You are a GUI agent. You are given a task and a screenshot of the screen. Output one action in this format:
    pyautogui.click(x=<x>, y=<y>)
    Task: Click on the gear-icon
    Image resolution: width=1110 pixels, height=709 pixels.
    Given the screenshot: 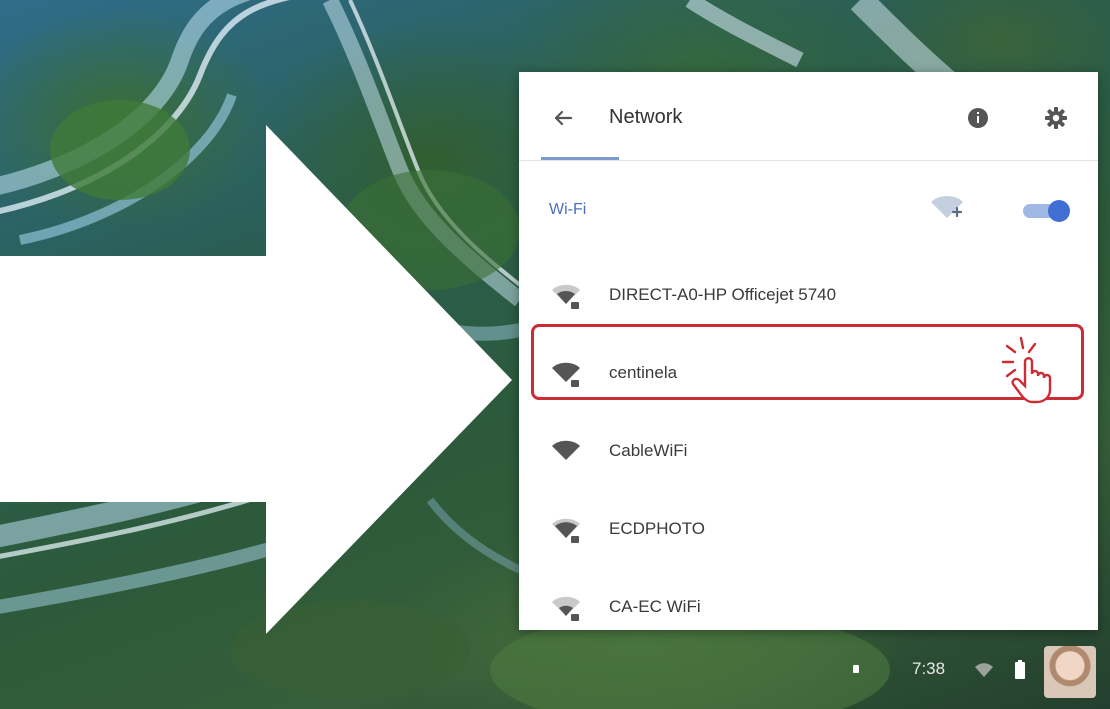 What is the action you would take?
    pyautogui.click(x=1056, y=118)
    